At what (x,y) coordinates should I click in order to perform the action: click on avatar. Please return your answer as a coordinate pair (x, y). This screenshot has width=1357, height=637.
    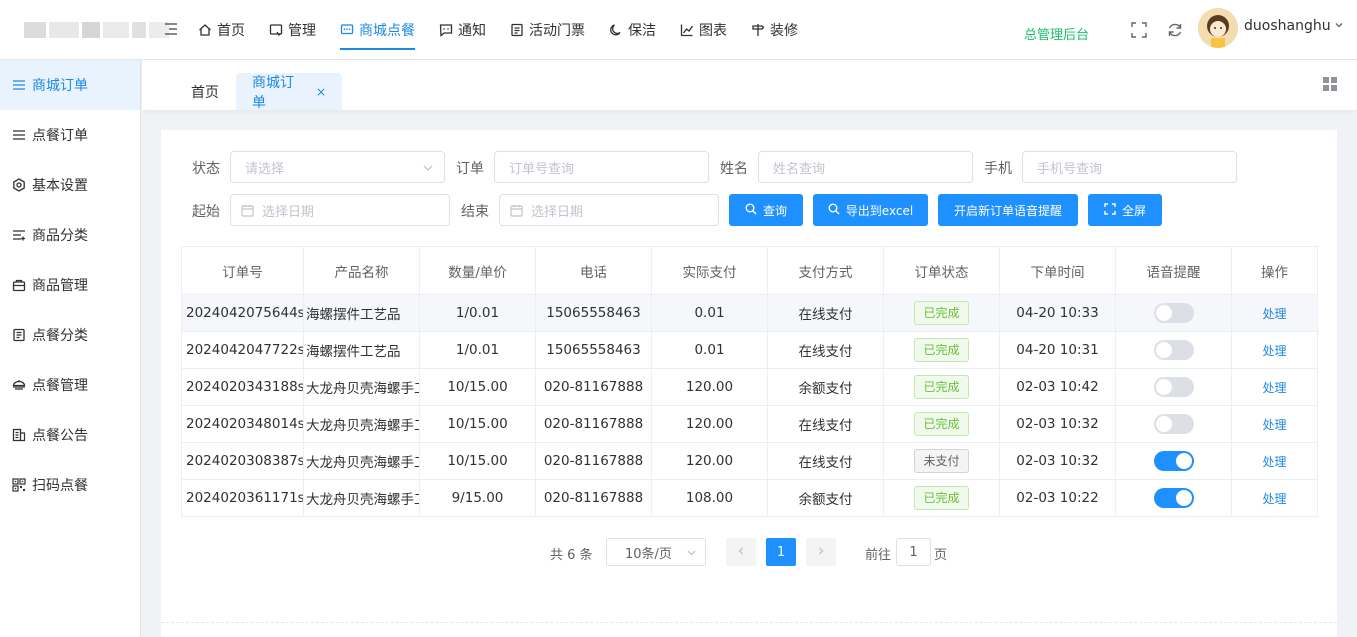
    Looking at the image, I should click on (1218, 28).